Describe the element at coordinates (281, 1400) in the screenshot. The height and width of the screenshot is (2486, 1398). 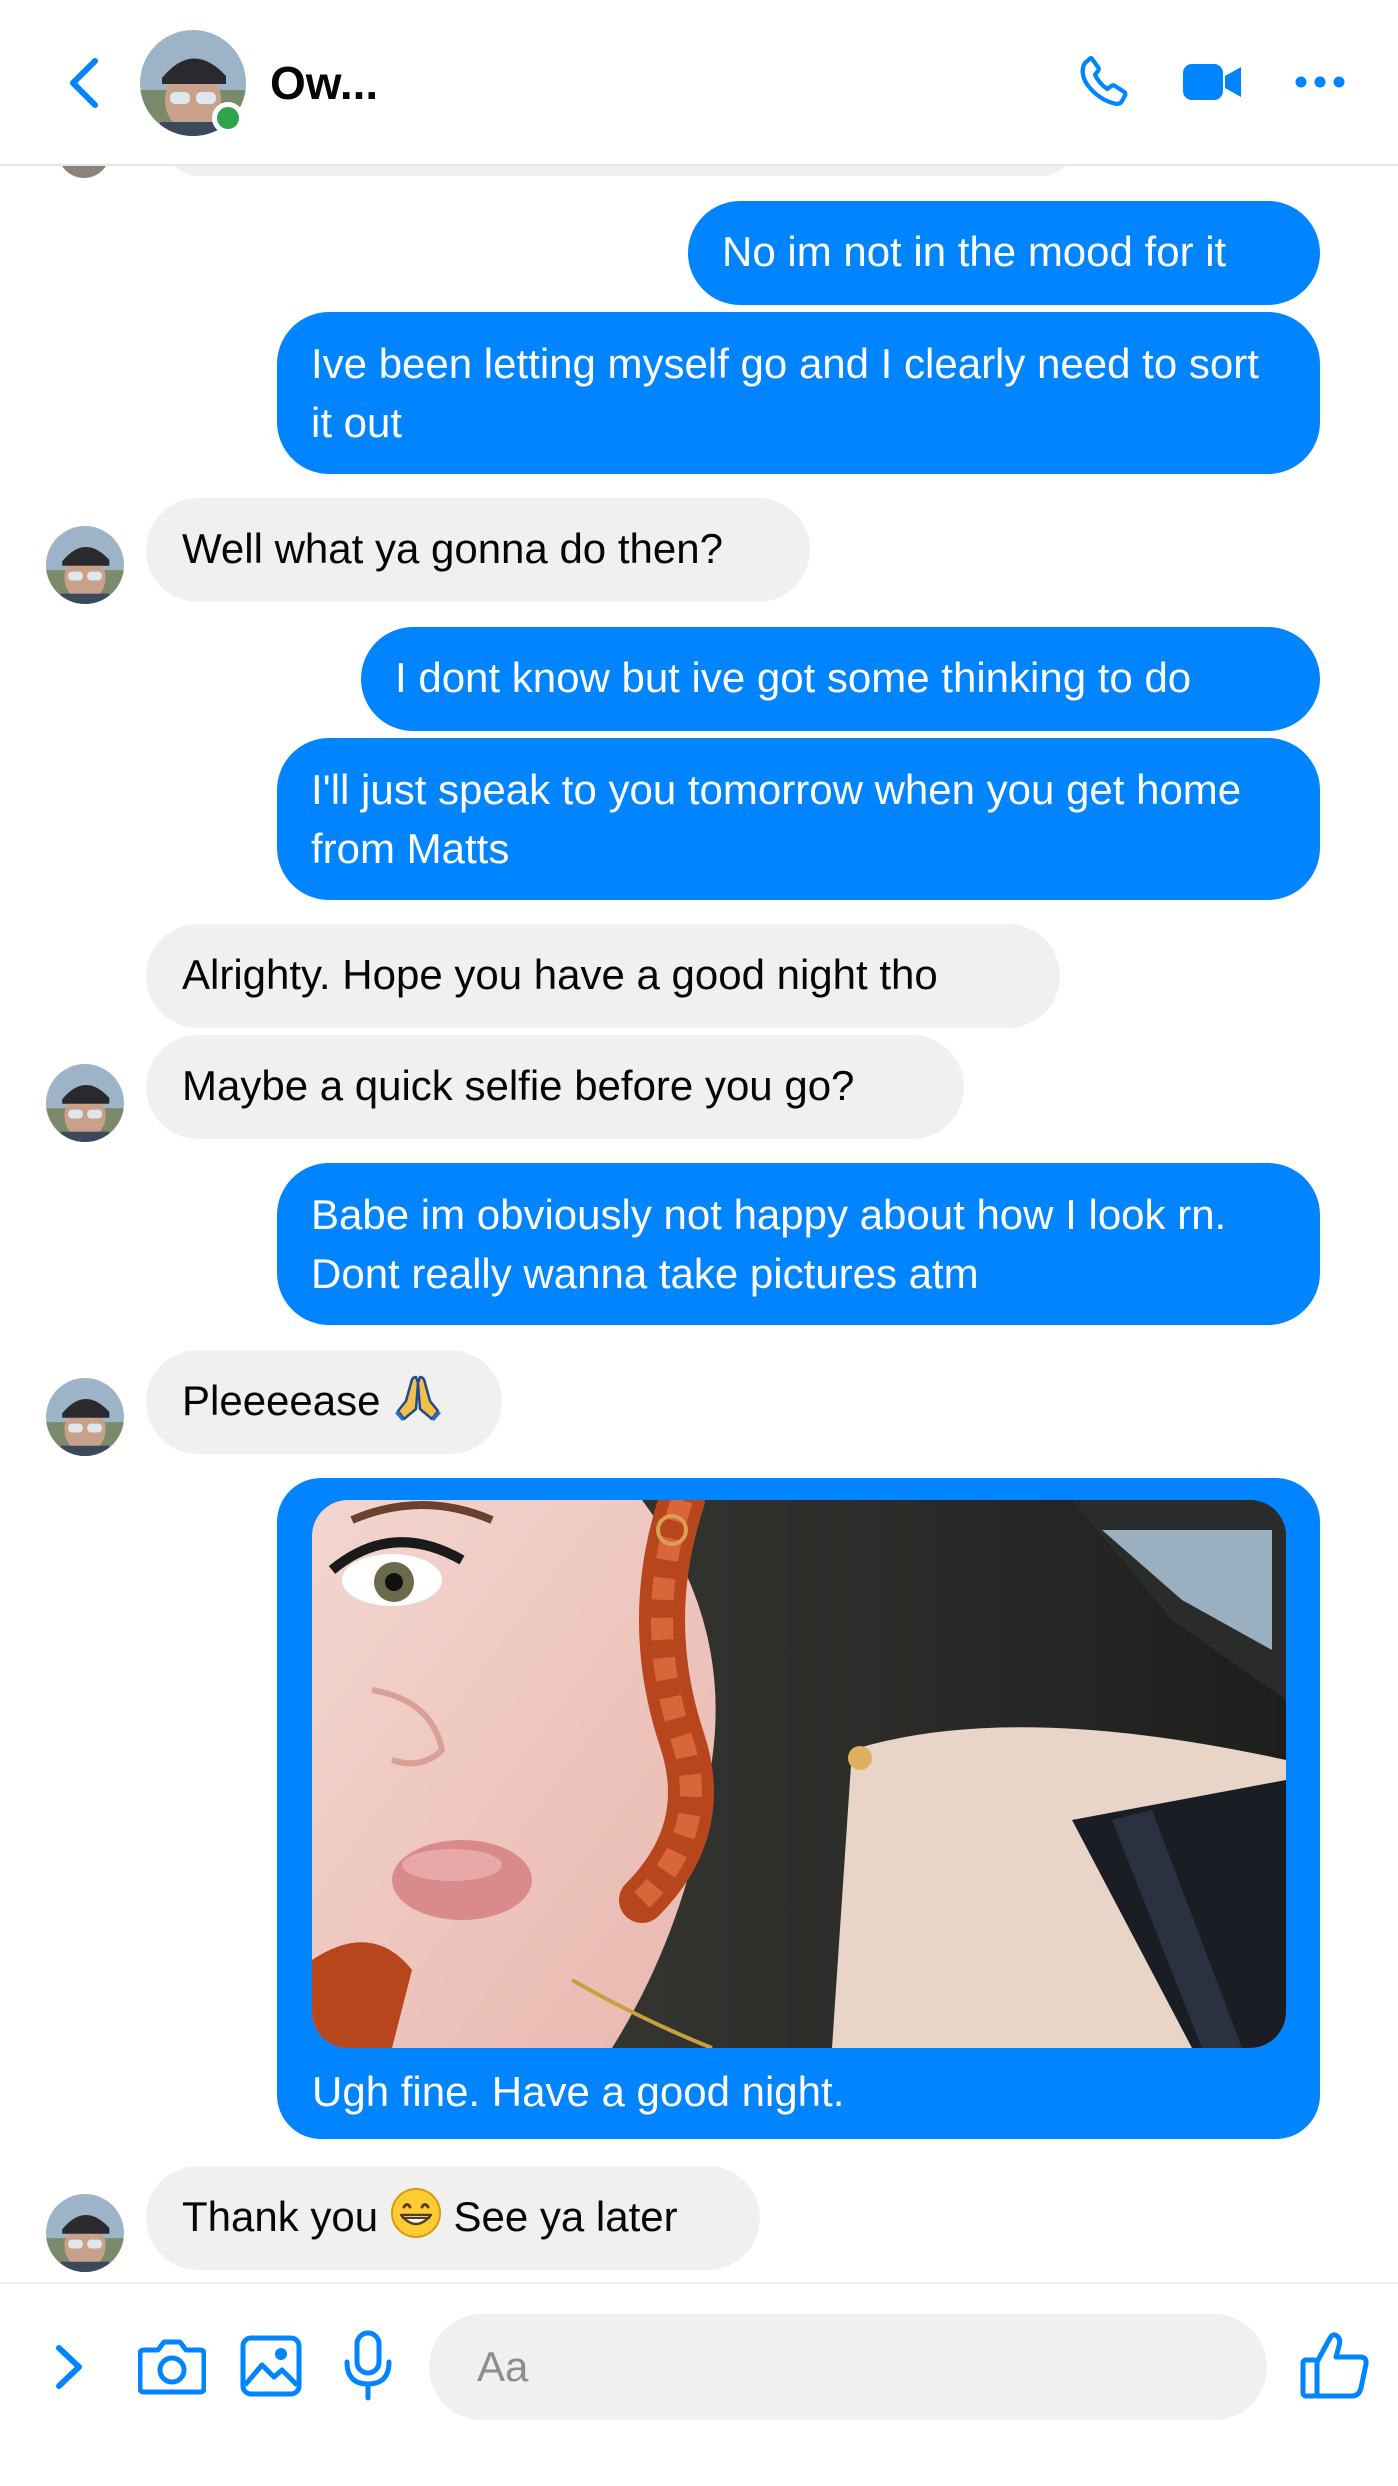
I see `message-text: Pleeeease` at that location.